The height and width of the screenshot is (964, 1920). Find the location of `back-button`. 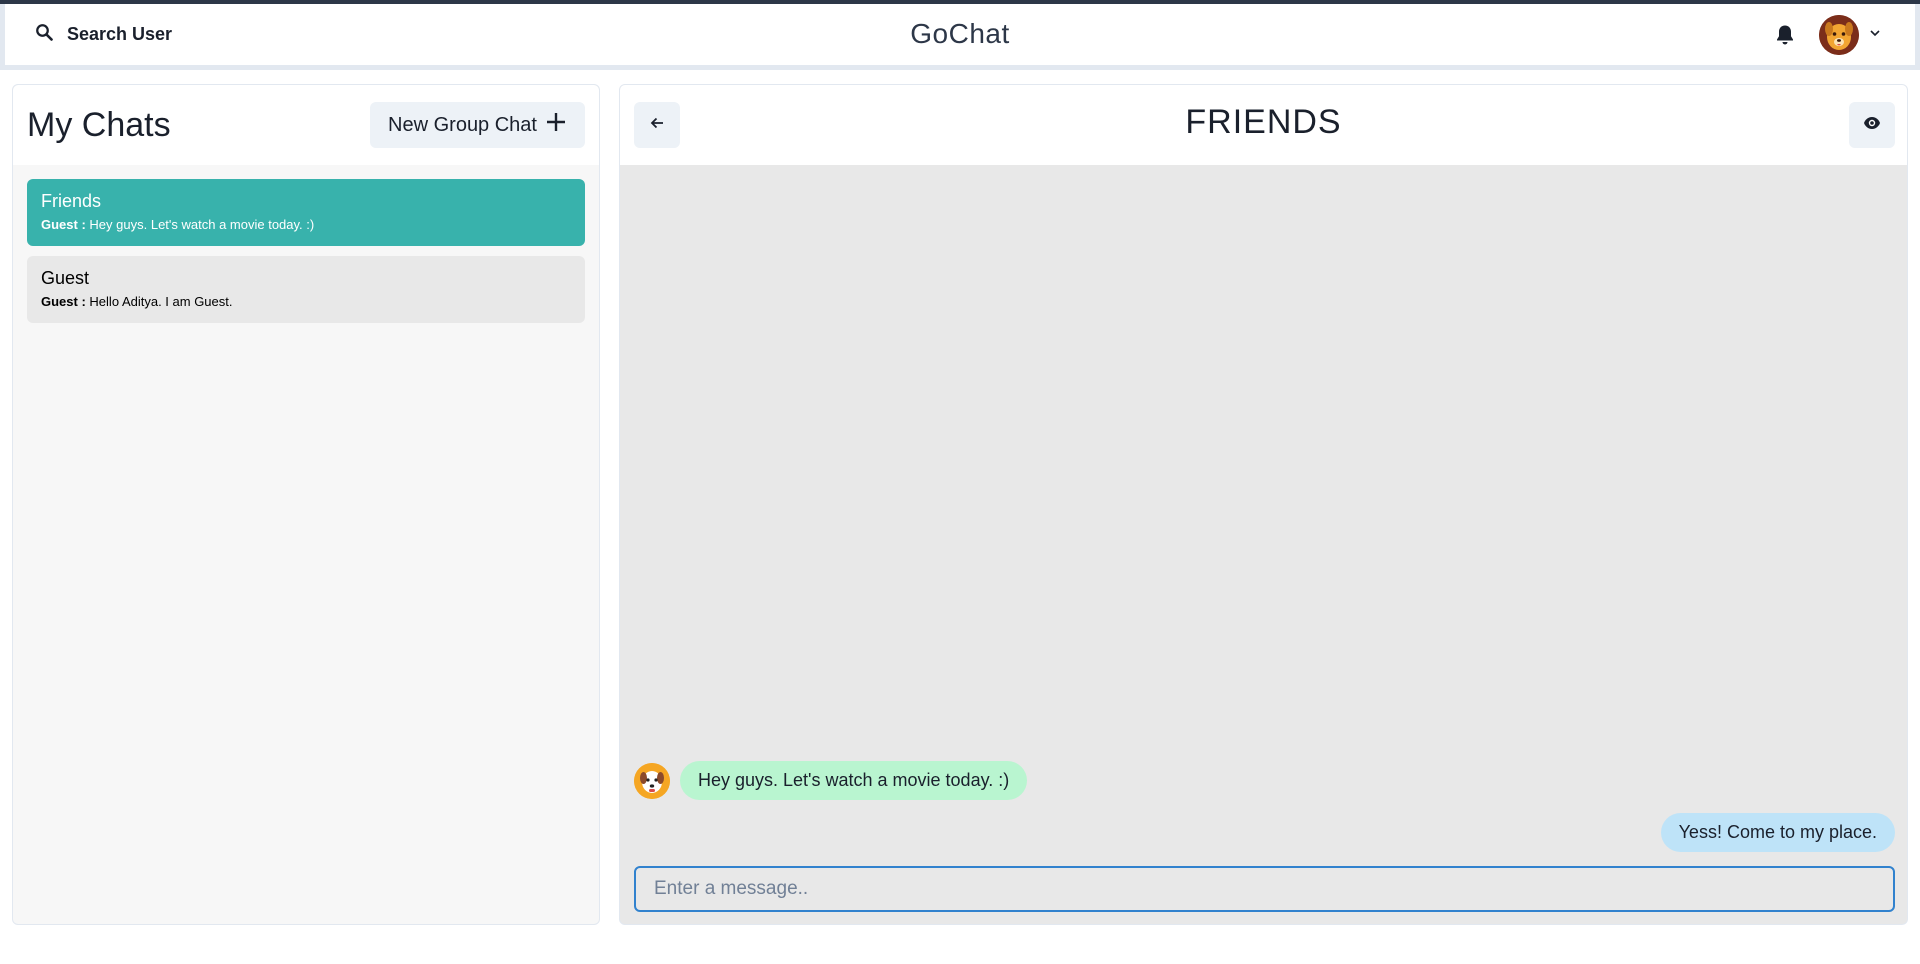

back-button is located at coordinates (657, 125).